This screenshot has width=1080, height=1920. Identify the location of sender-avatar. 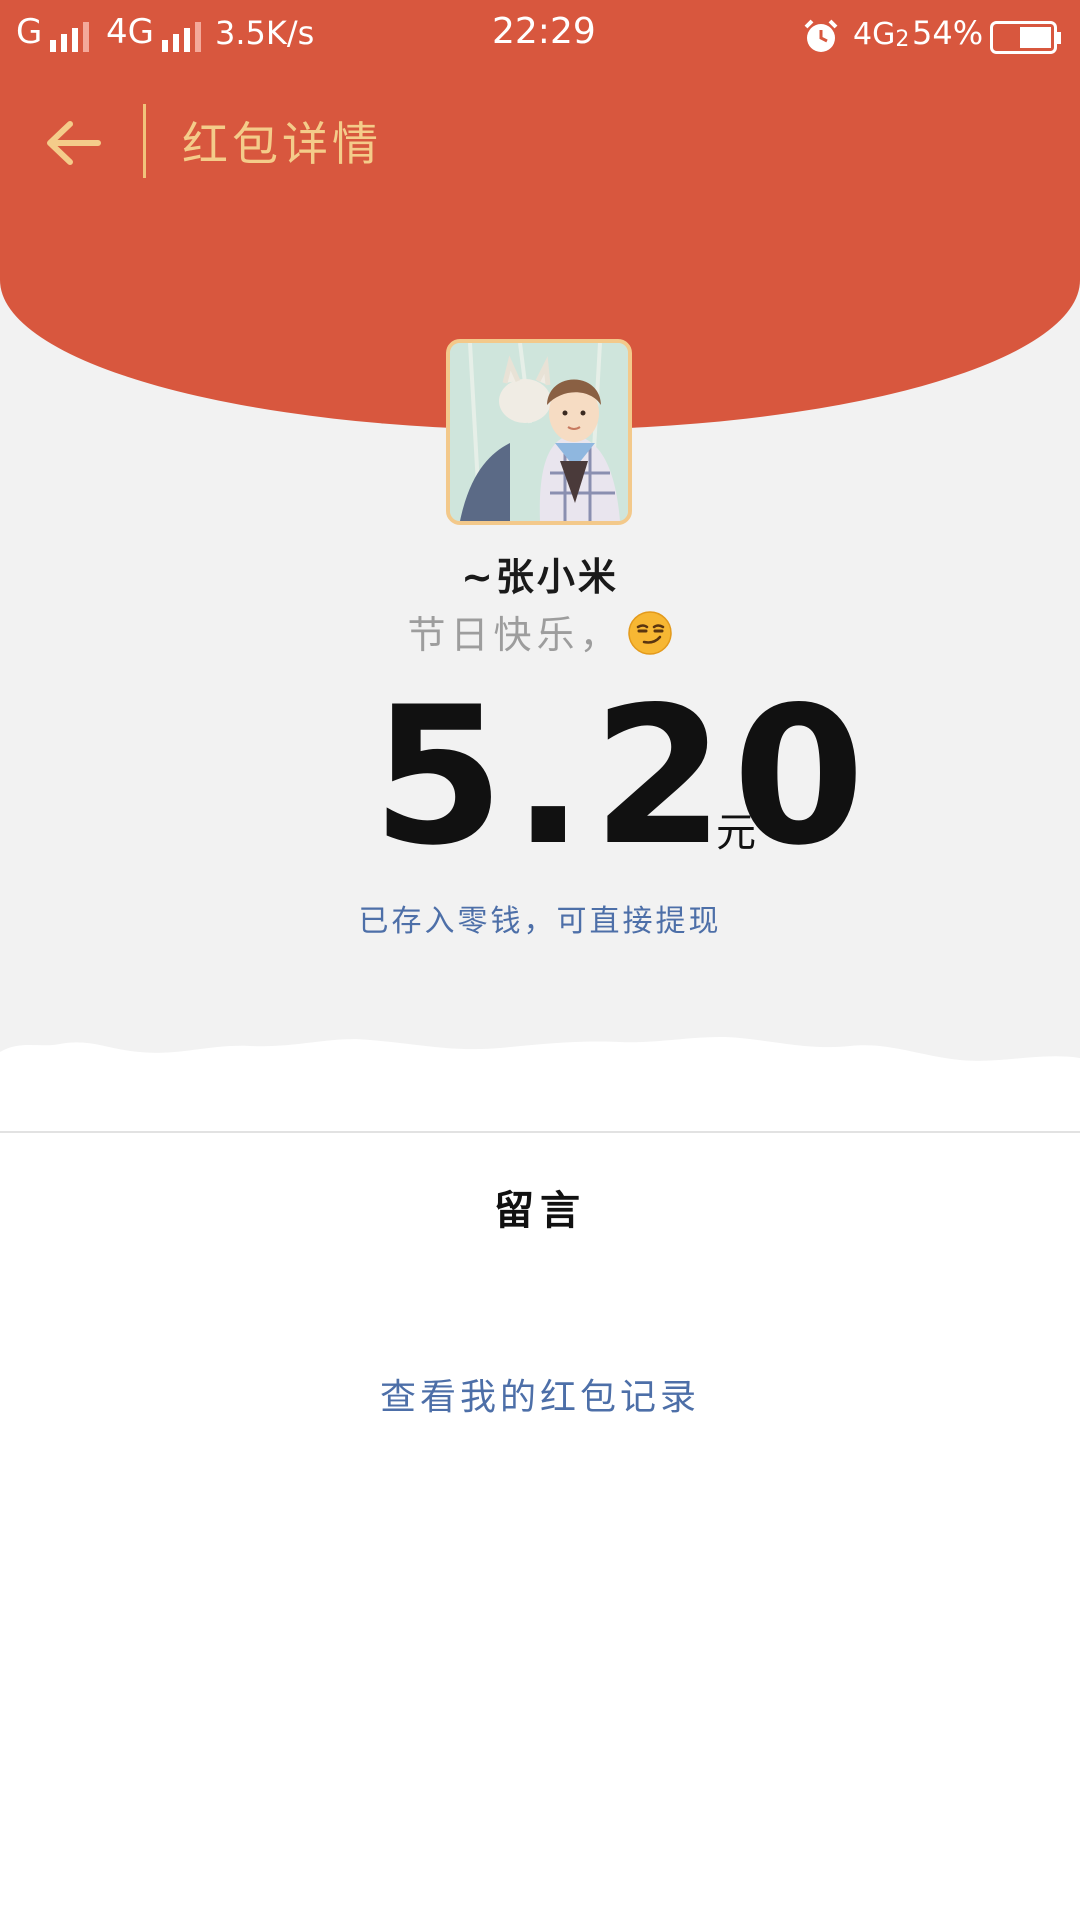
(539, 432).